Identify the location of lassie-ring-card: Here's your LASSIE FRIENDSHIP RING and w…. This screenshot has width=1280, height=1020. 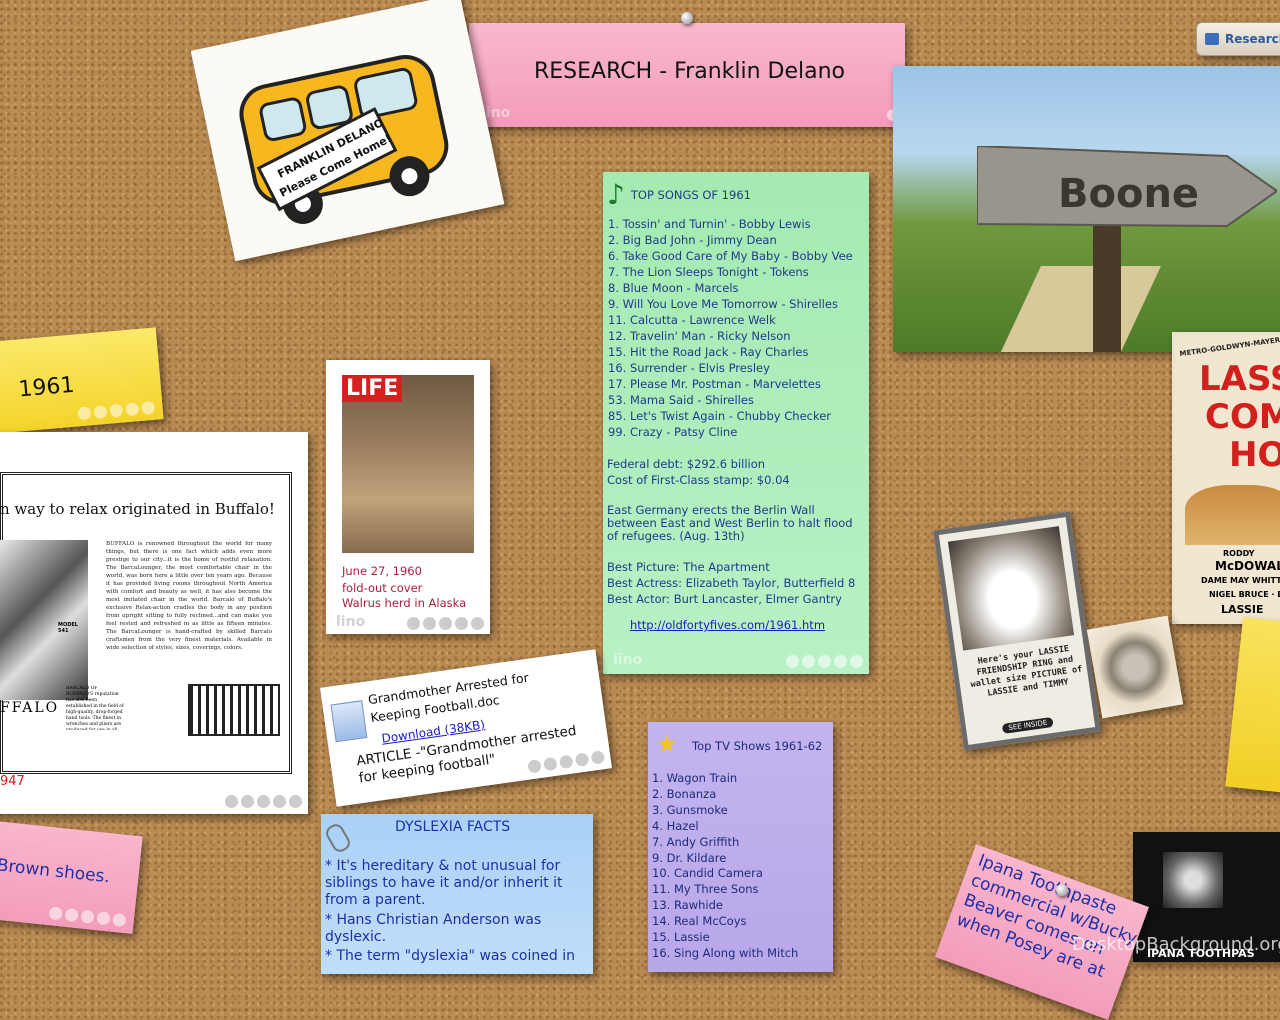
(1017, 631).